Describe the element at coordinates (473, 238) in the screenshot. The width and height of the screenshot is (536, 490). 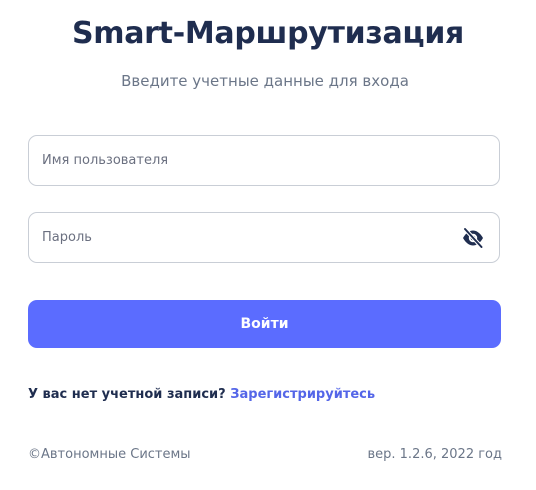
I see `eye-off-icon` at that location.